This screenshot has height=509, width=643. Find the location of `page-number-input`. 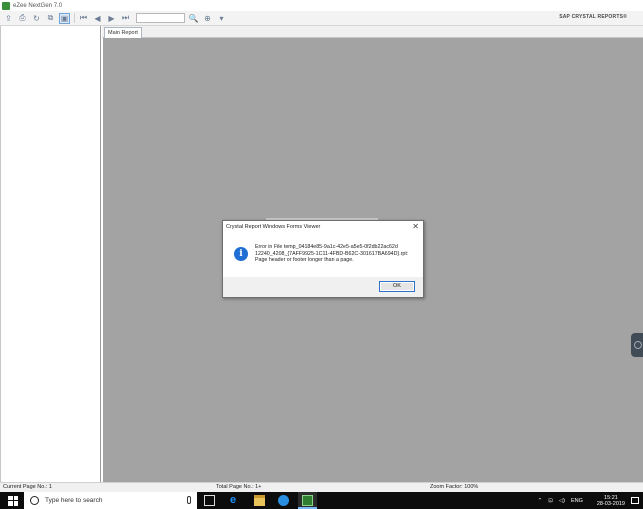

page-number-input is located at coordinates (160, 18).